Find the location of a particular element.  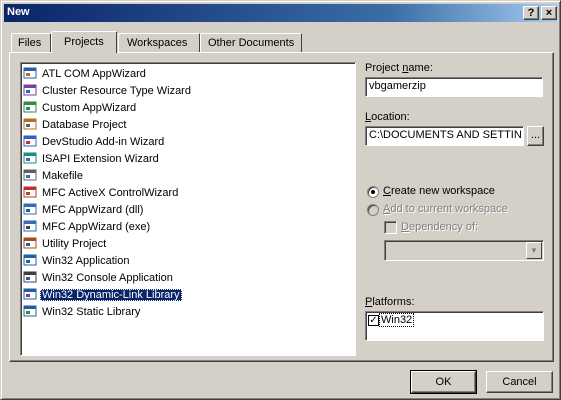

console-icon is located at coordinates (30, 277).